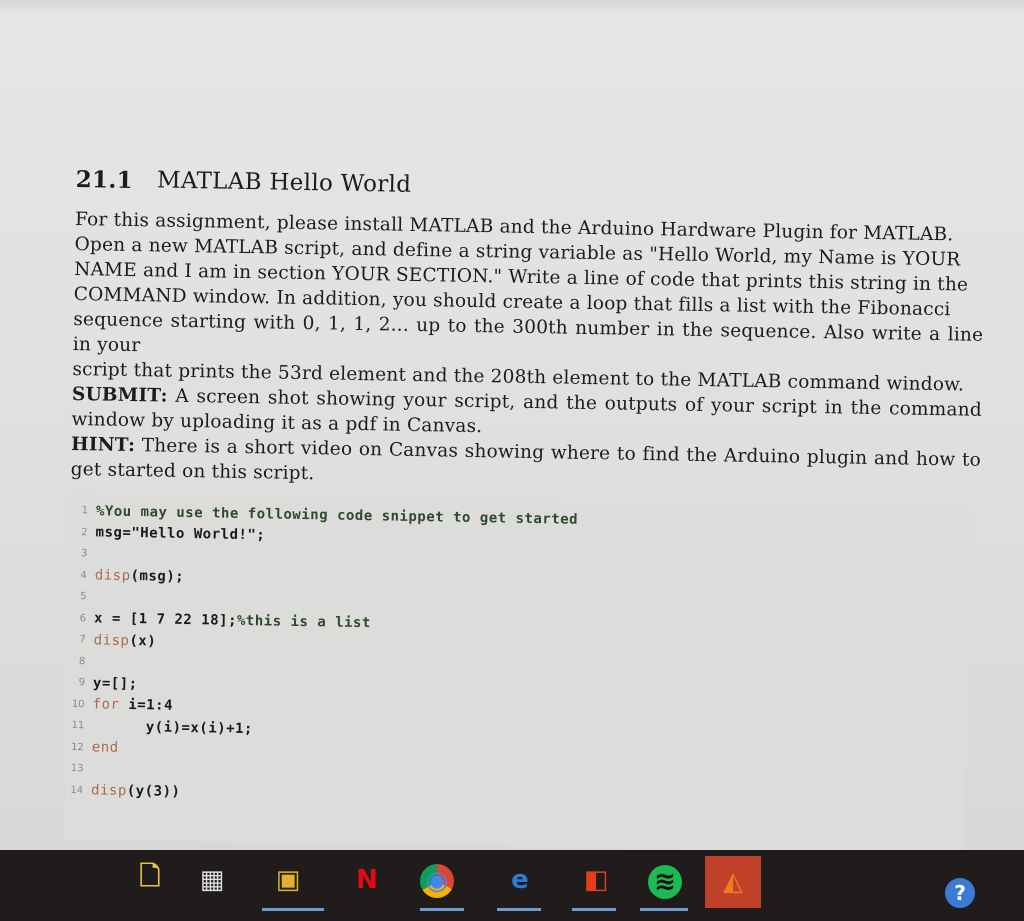 The height and width of the screenshot is (921, 1024). What do you see at coordinates (84, 532) in the screenshot?
I see `line-number: 2` at bounding box center [84, 532].